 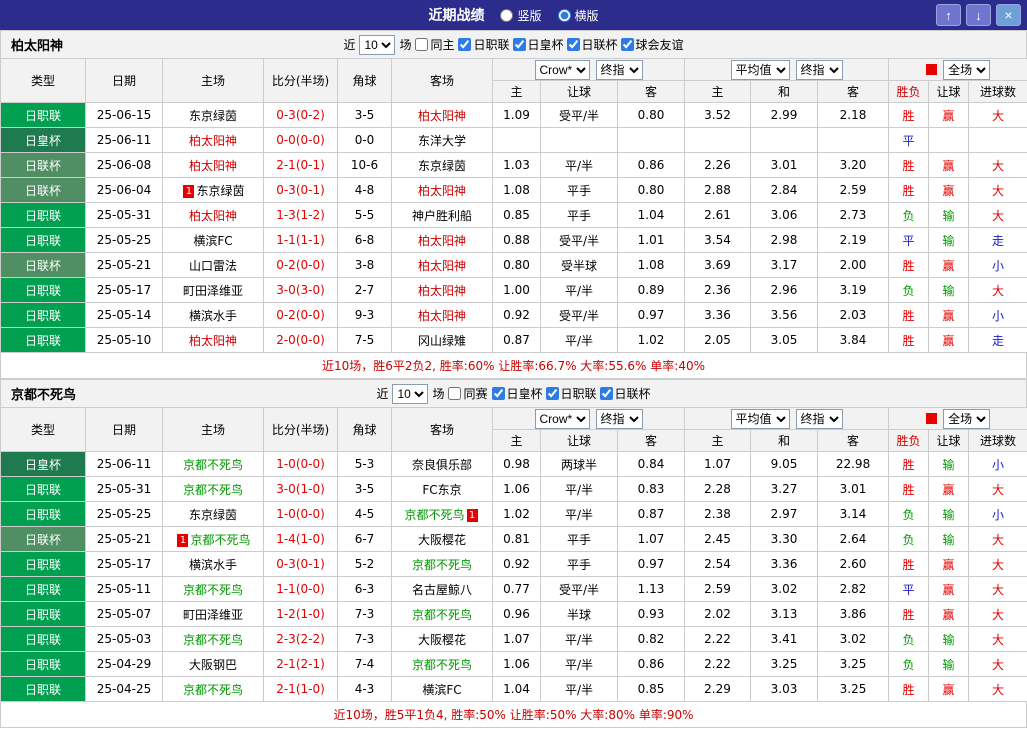 I want to click on home-team-cell: 京都不死鸟, so click(x=213, y=489).